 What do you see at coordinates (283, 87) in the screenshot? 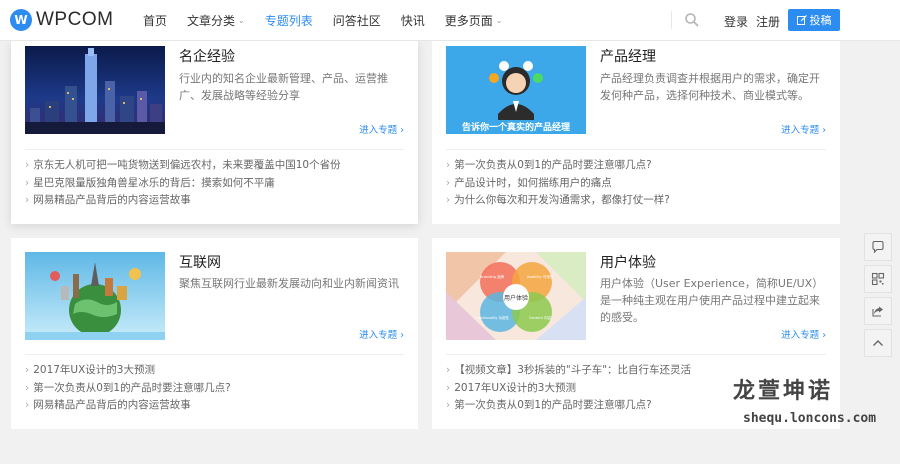
I see `topic-description: 行业内的知名企业最新管理、产品、运营推广、发展战略等经验分享` at bounding box center [283, 87].